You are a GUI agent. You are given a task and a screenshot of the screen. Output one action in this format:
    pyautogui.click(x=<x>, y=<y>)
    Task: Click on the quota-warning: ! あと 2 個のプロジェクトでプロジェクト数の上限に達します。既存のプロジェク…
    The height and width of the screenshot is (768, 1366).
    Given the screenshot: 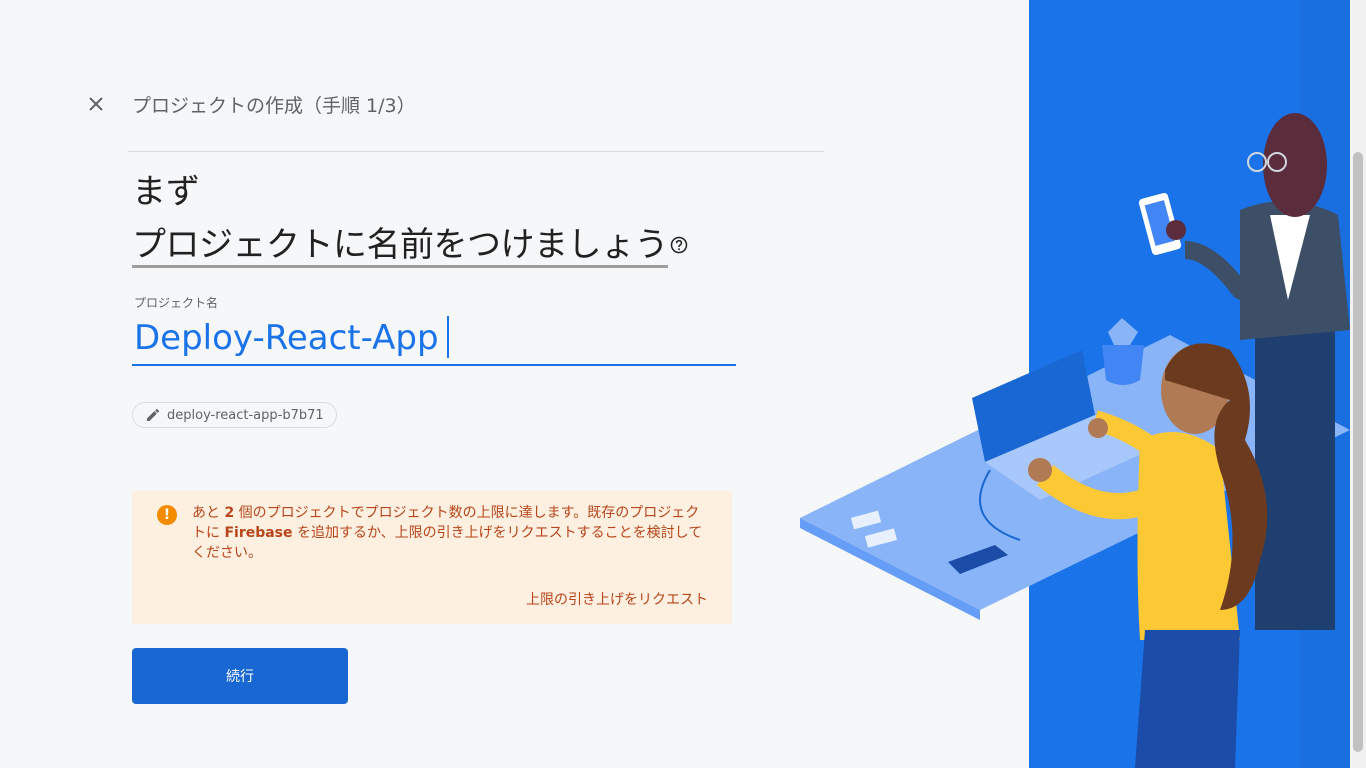 What is the action you would take?
    pyautogui.click(x=432, y=557)
    